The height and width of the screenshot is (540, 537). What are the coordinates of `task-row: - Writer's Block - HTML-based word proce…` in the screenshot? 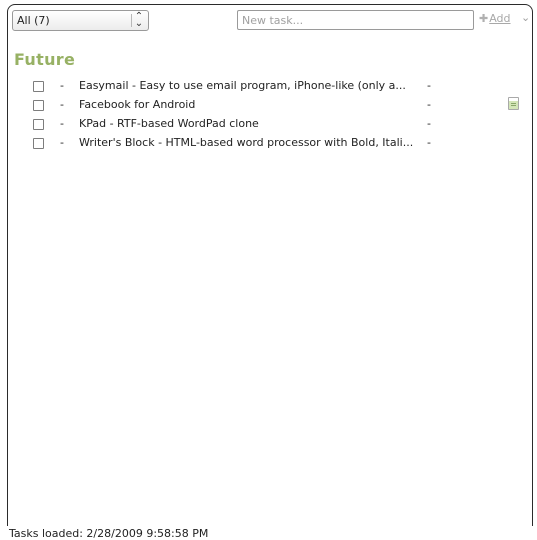 It's located at (268, 144).